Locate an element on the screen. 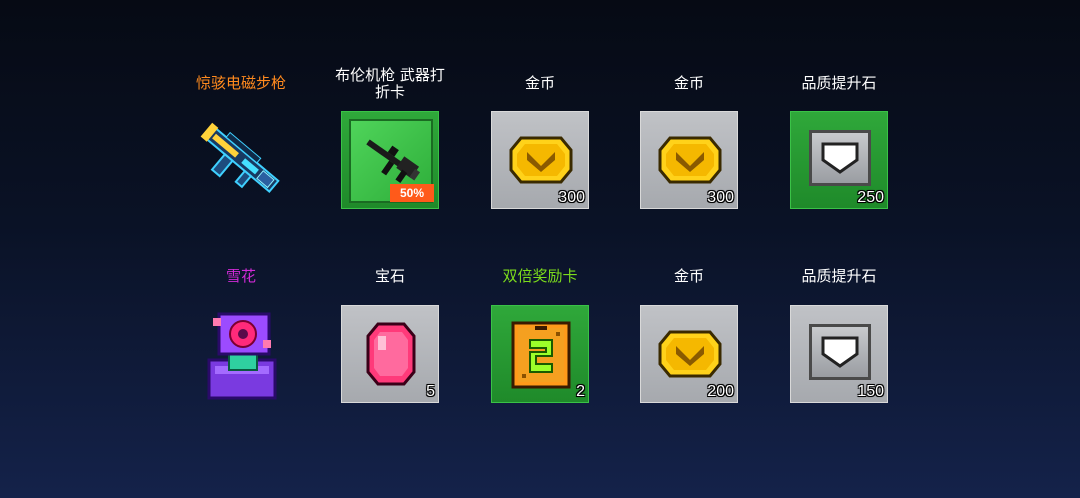 This screenshot has height=498, width=1080. item-count: 200 is located at coordinates (720, 391).